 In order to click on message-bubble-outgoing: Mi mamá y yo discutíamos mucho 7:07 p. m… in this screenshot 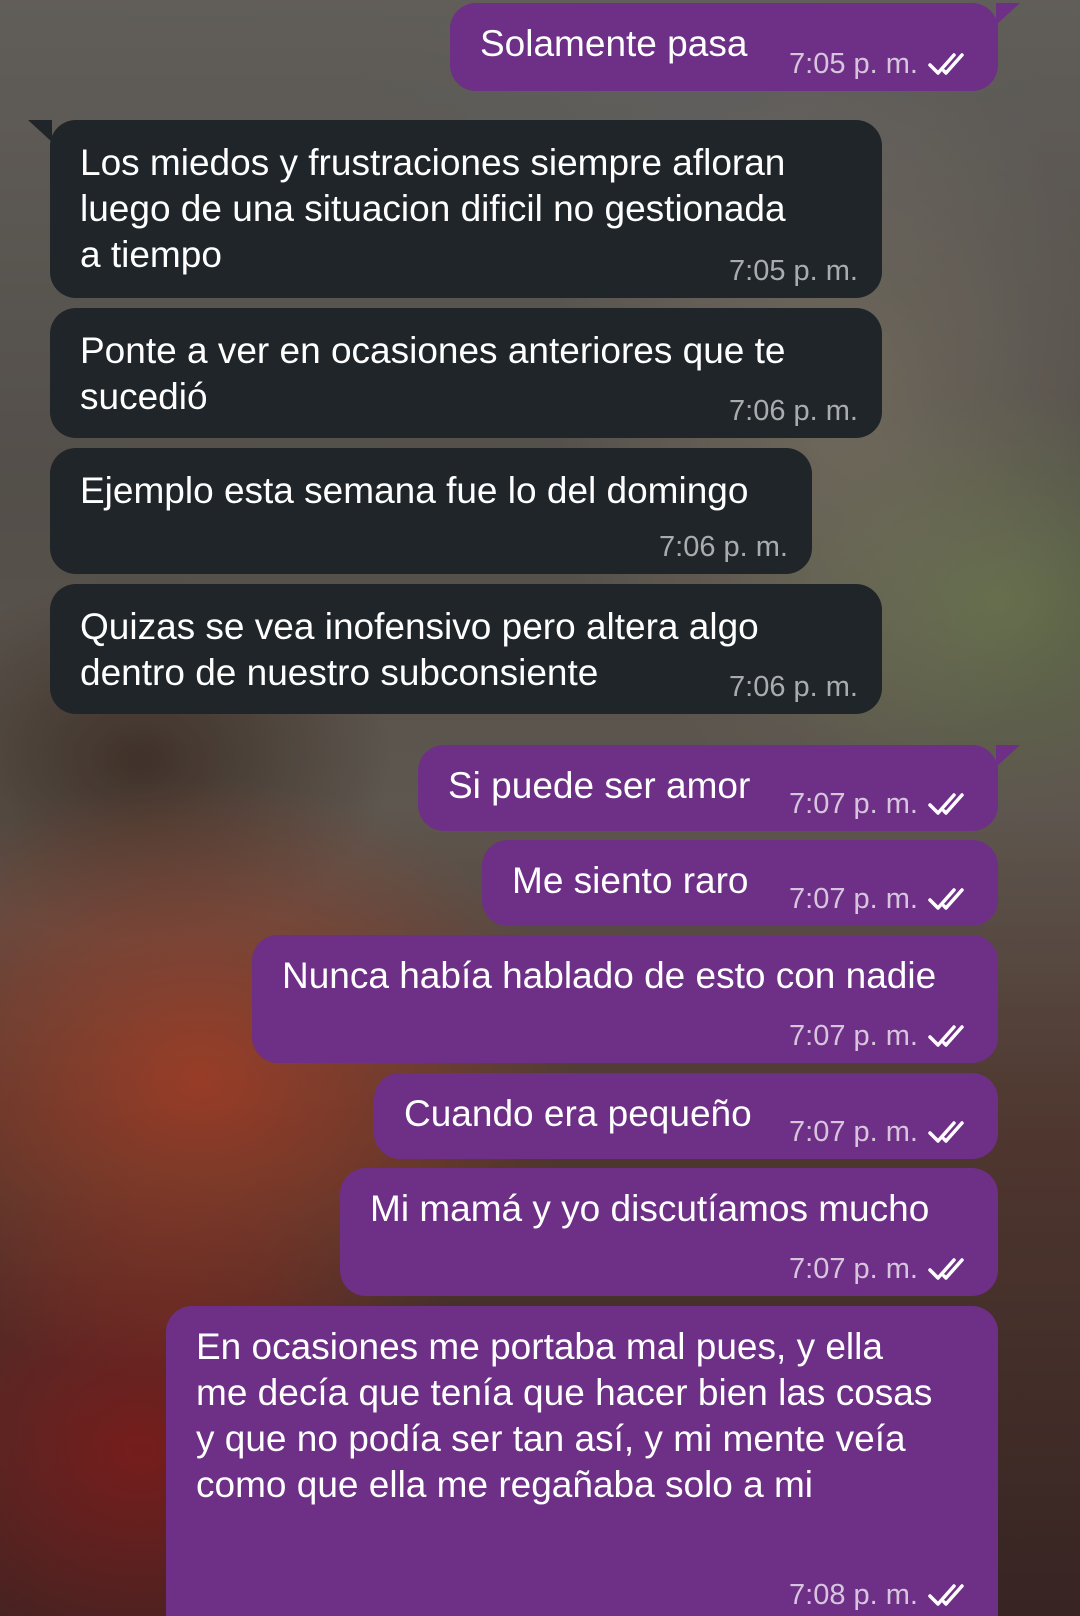, I will do `click(669, 1232)`.